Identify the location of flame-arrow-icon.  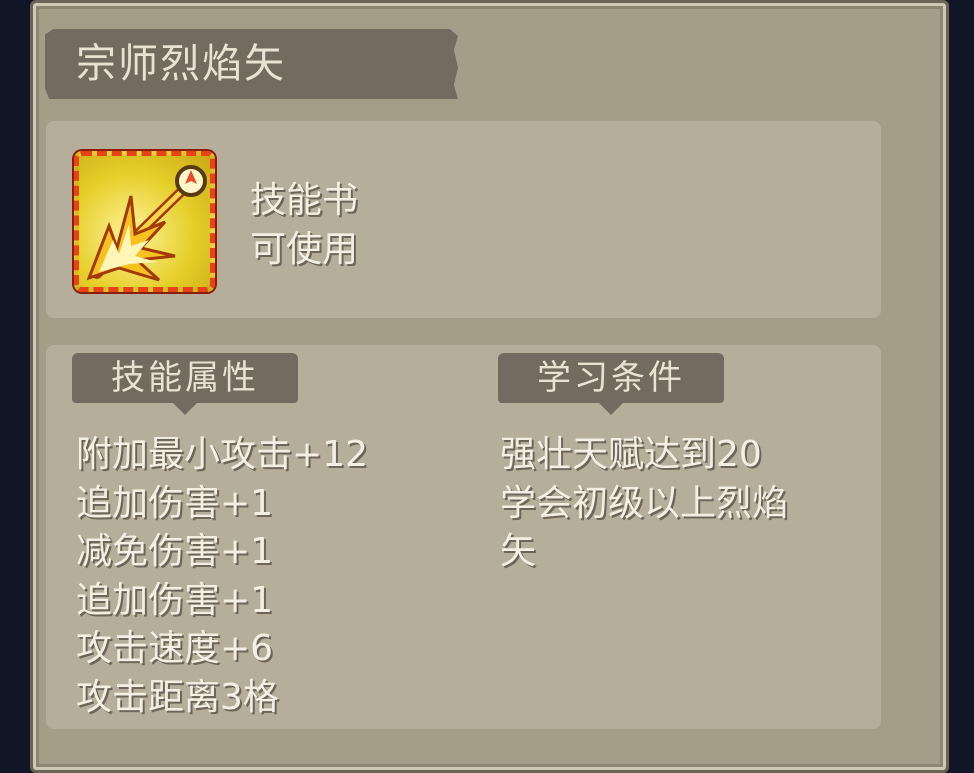
(146, 223).